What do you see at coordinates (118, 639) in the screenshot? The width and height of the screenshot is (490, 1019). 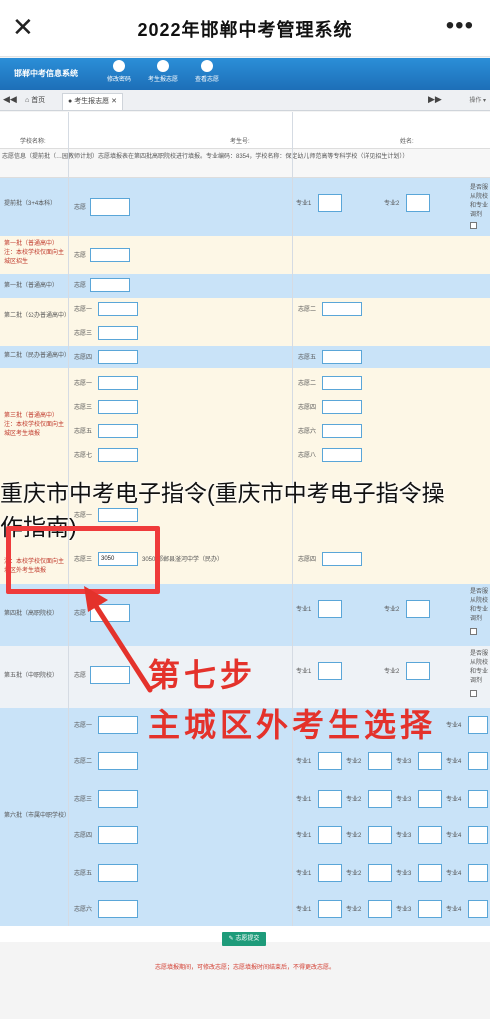 I see `pointer-arrow-icon` at bounding box center [118, 639].